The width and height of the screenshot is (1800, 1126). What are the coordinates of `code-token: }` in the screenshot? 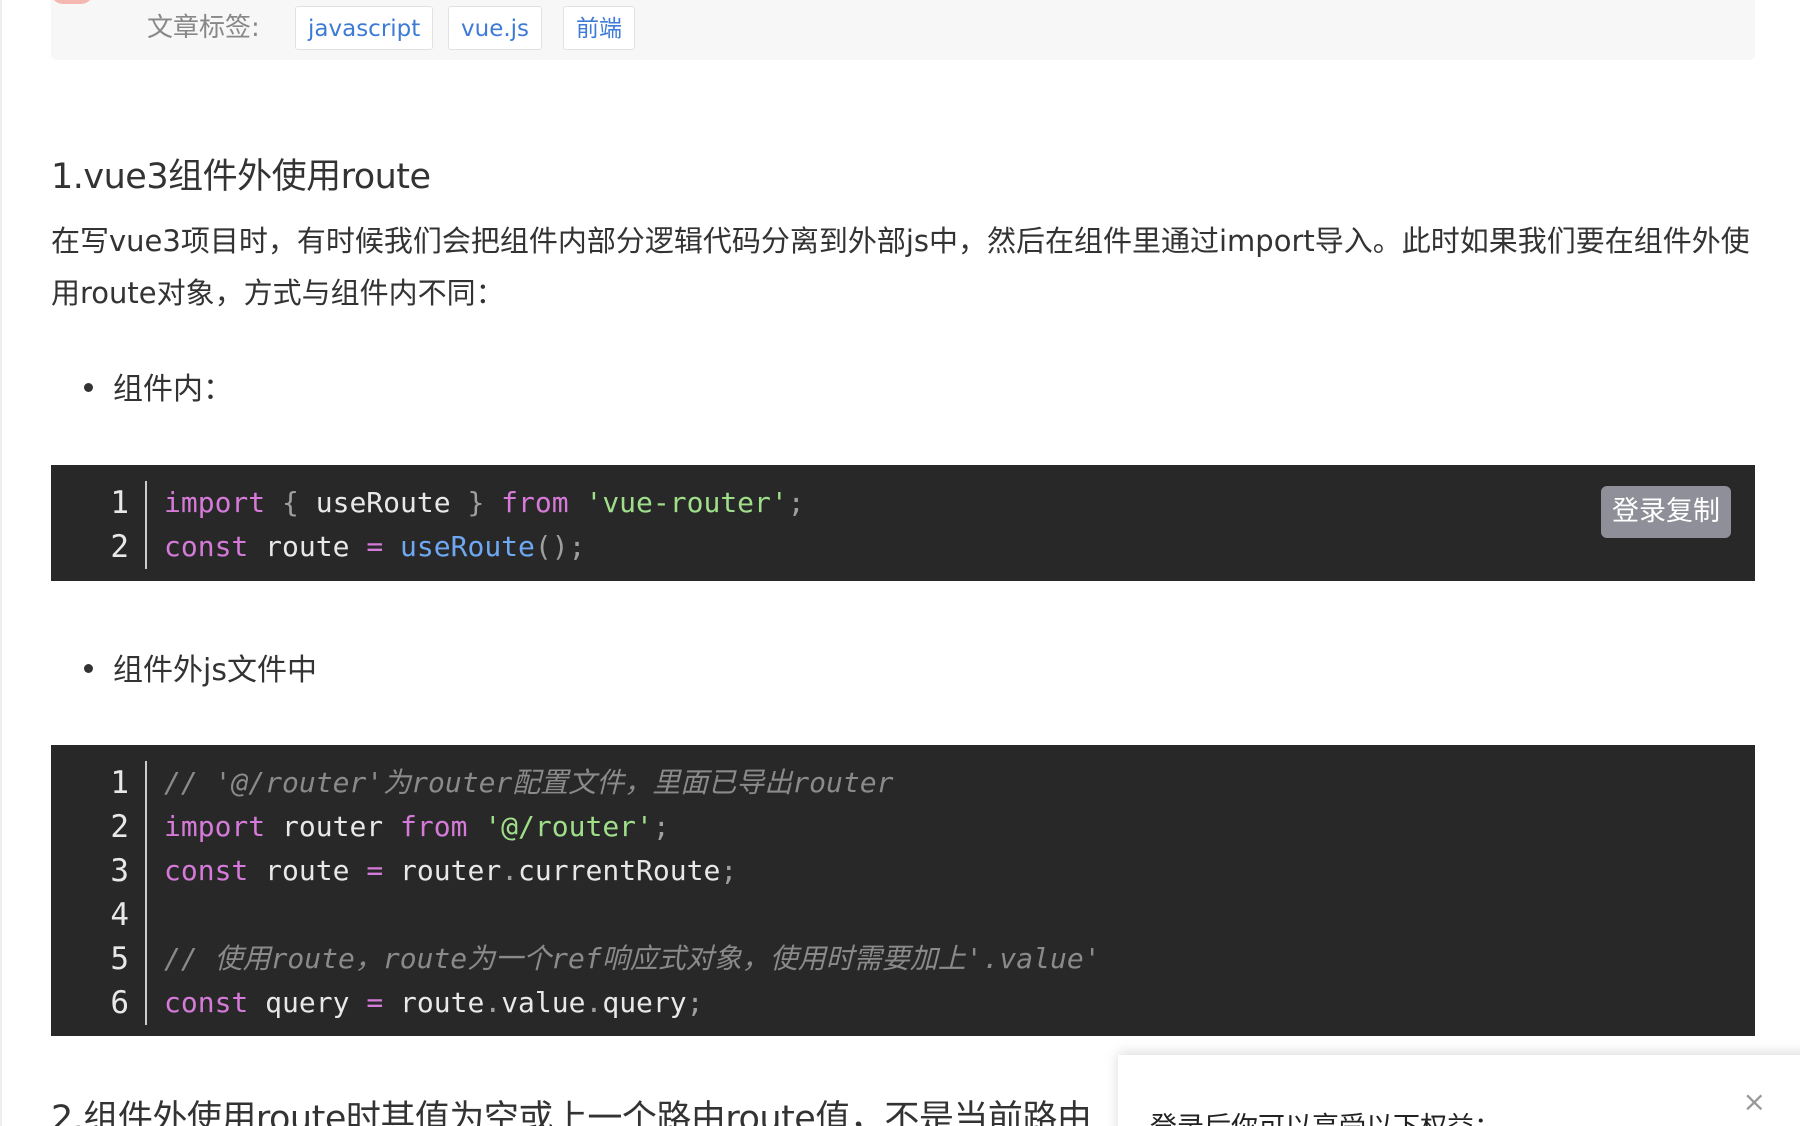 It's located at (476, 502).